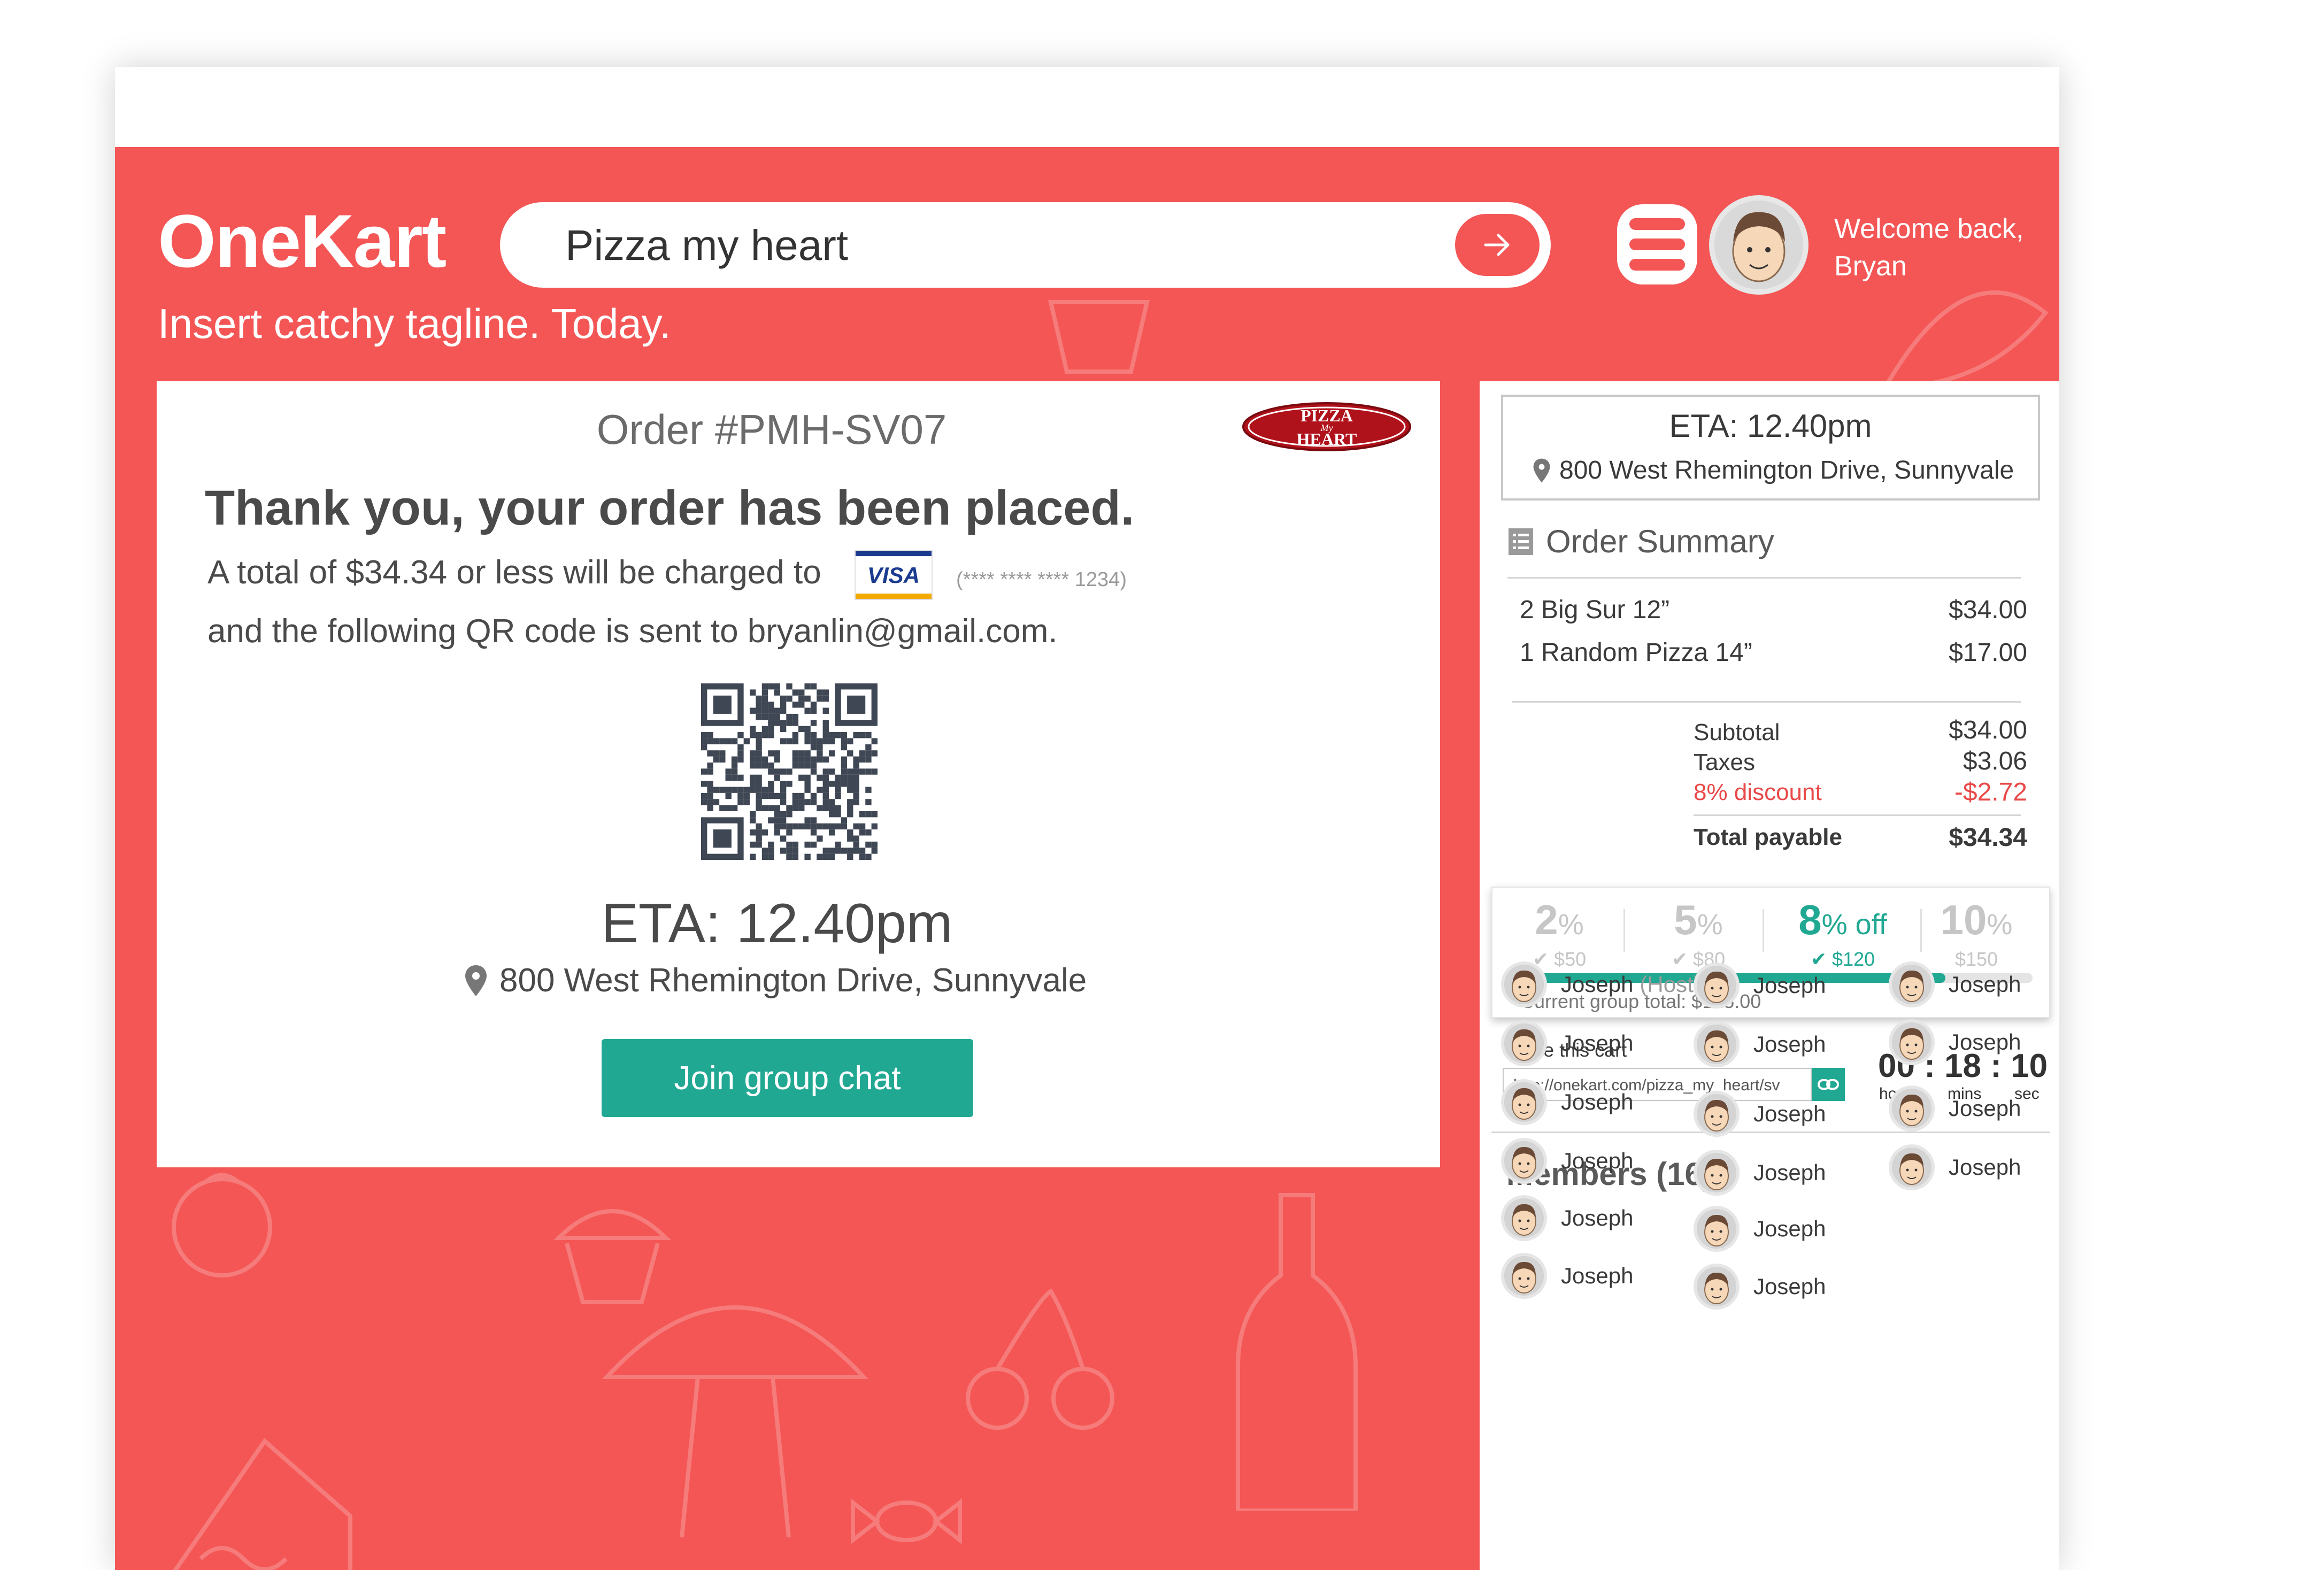 This screenshot has height=1570, width=2324. I want to click on visa-card-icon: VISA, so click(894, 575).